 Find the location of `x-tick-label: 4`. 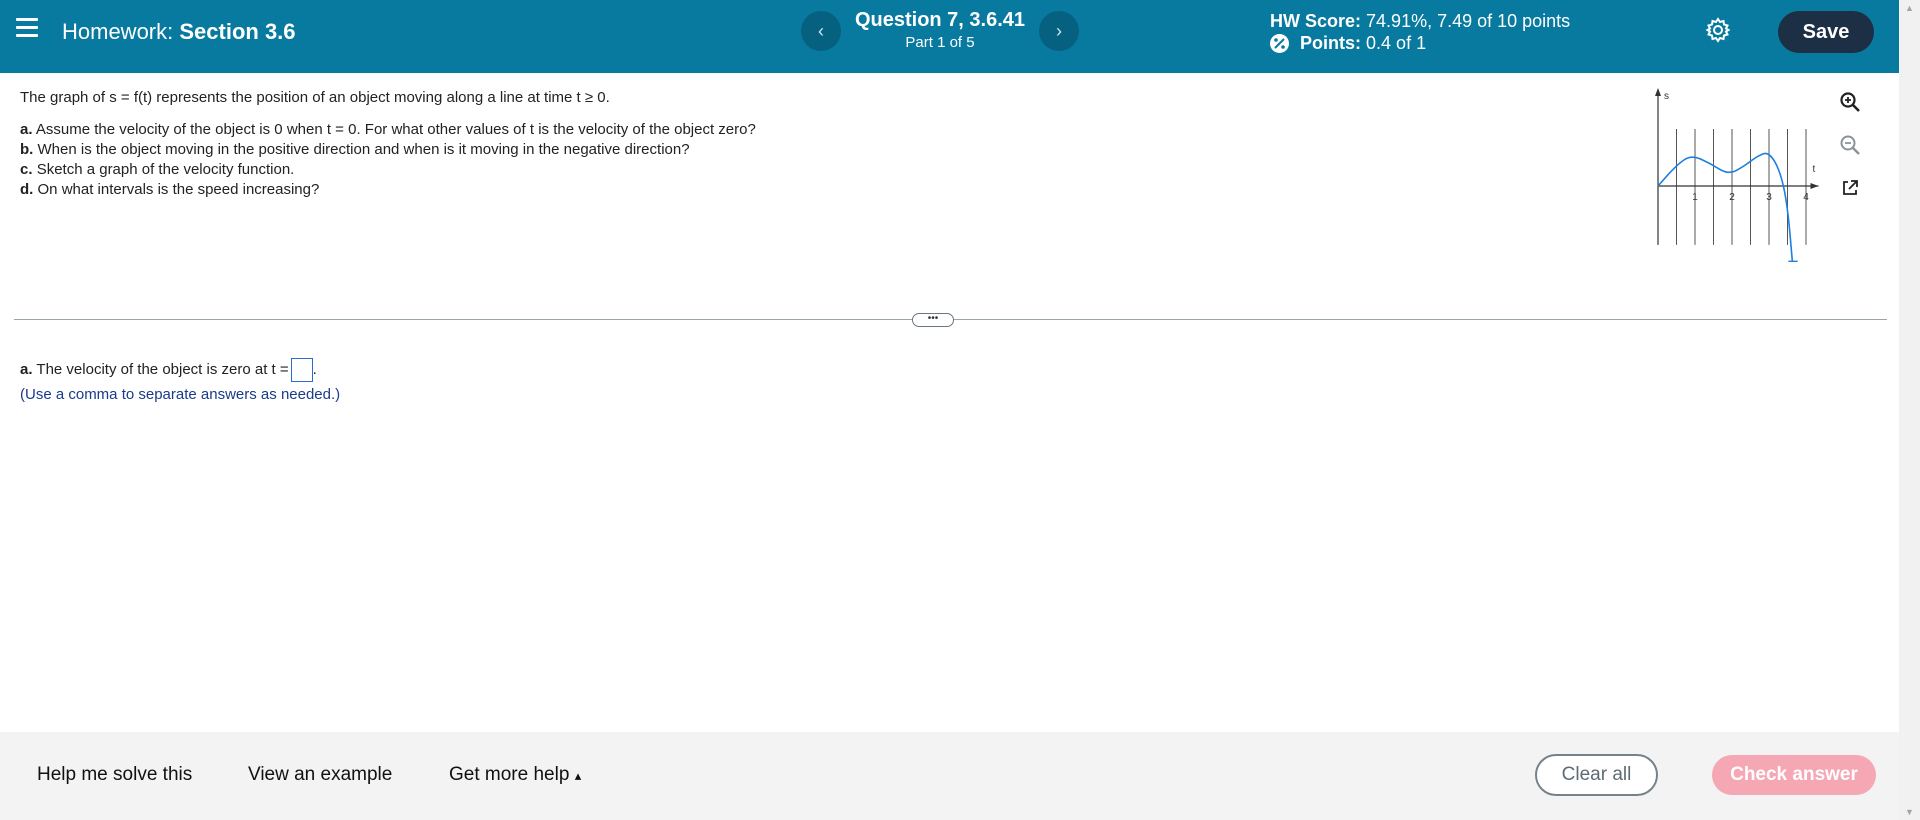

x-tick-label: 4 is located at coordinates (1806, 197).